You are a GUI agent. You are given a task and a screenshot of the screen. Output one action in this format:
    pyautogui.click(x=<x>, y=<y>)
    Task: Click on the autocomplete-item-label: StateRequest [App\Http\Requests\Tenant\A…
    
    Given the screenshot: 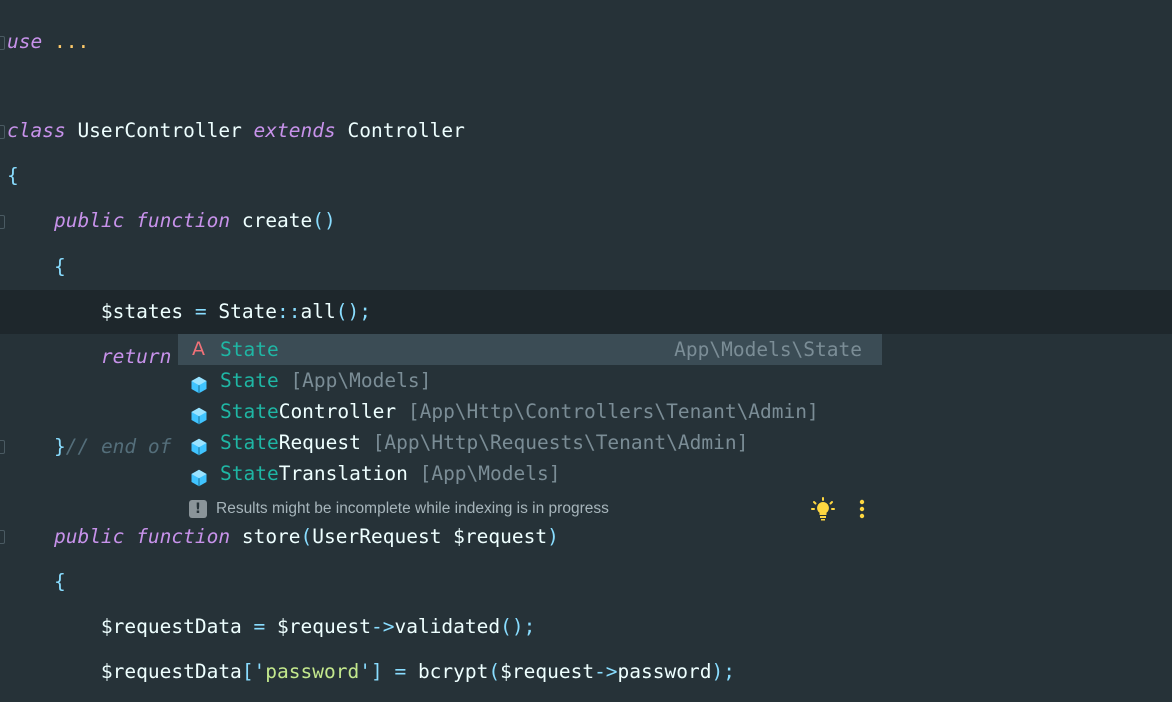 What is the action you would take?
    pyautogui.click(x=484, y=442)
    